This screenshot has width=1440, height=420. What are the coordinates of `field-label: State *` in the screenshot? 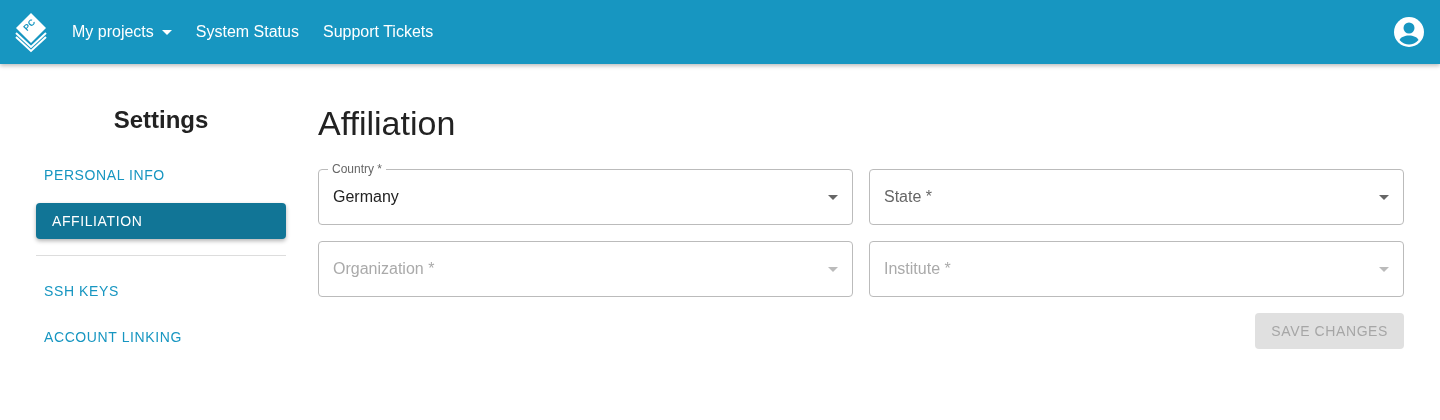 It's located at (908, 197).